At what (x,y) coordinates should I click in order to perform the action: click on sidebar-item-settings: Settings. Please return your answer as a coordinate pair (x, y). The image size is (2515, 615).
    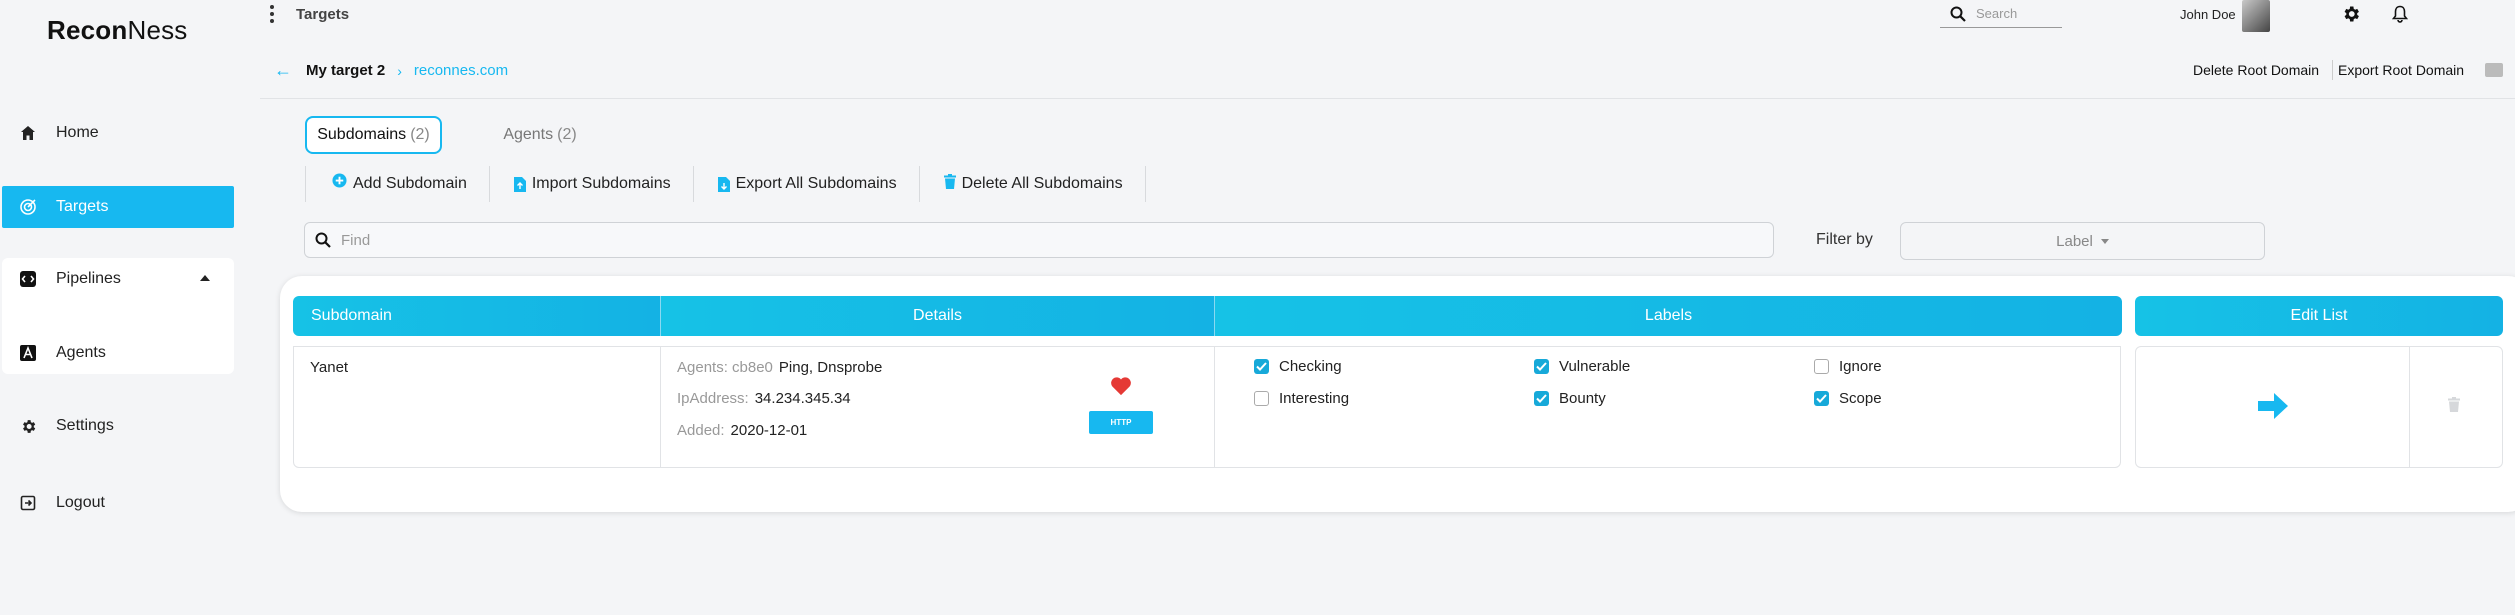
    Looking at the image, I should click on (118, 426).